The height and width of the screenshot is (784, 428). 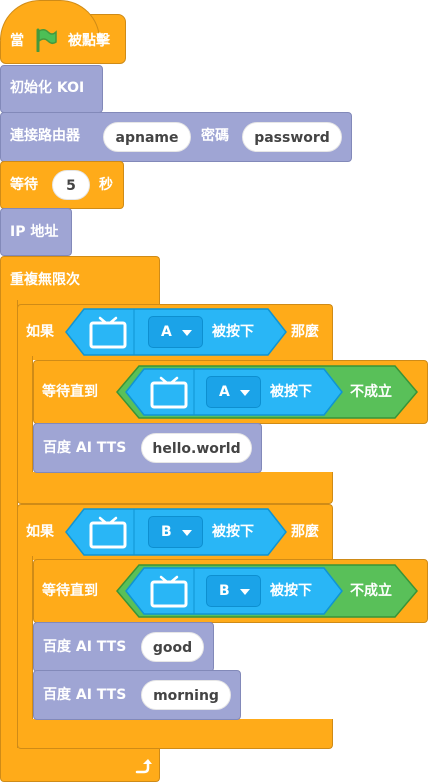 I want to click on button-a-dropdown-2: A, so click(x=233, y=392).